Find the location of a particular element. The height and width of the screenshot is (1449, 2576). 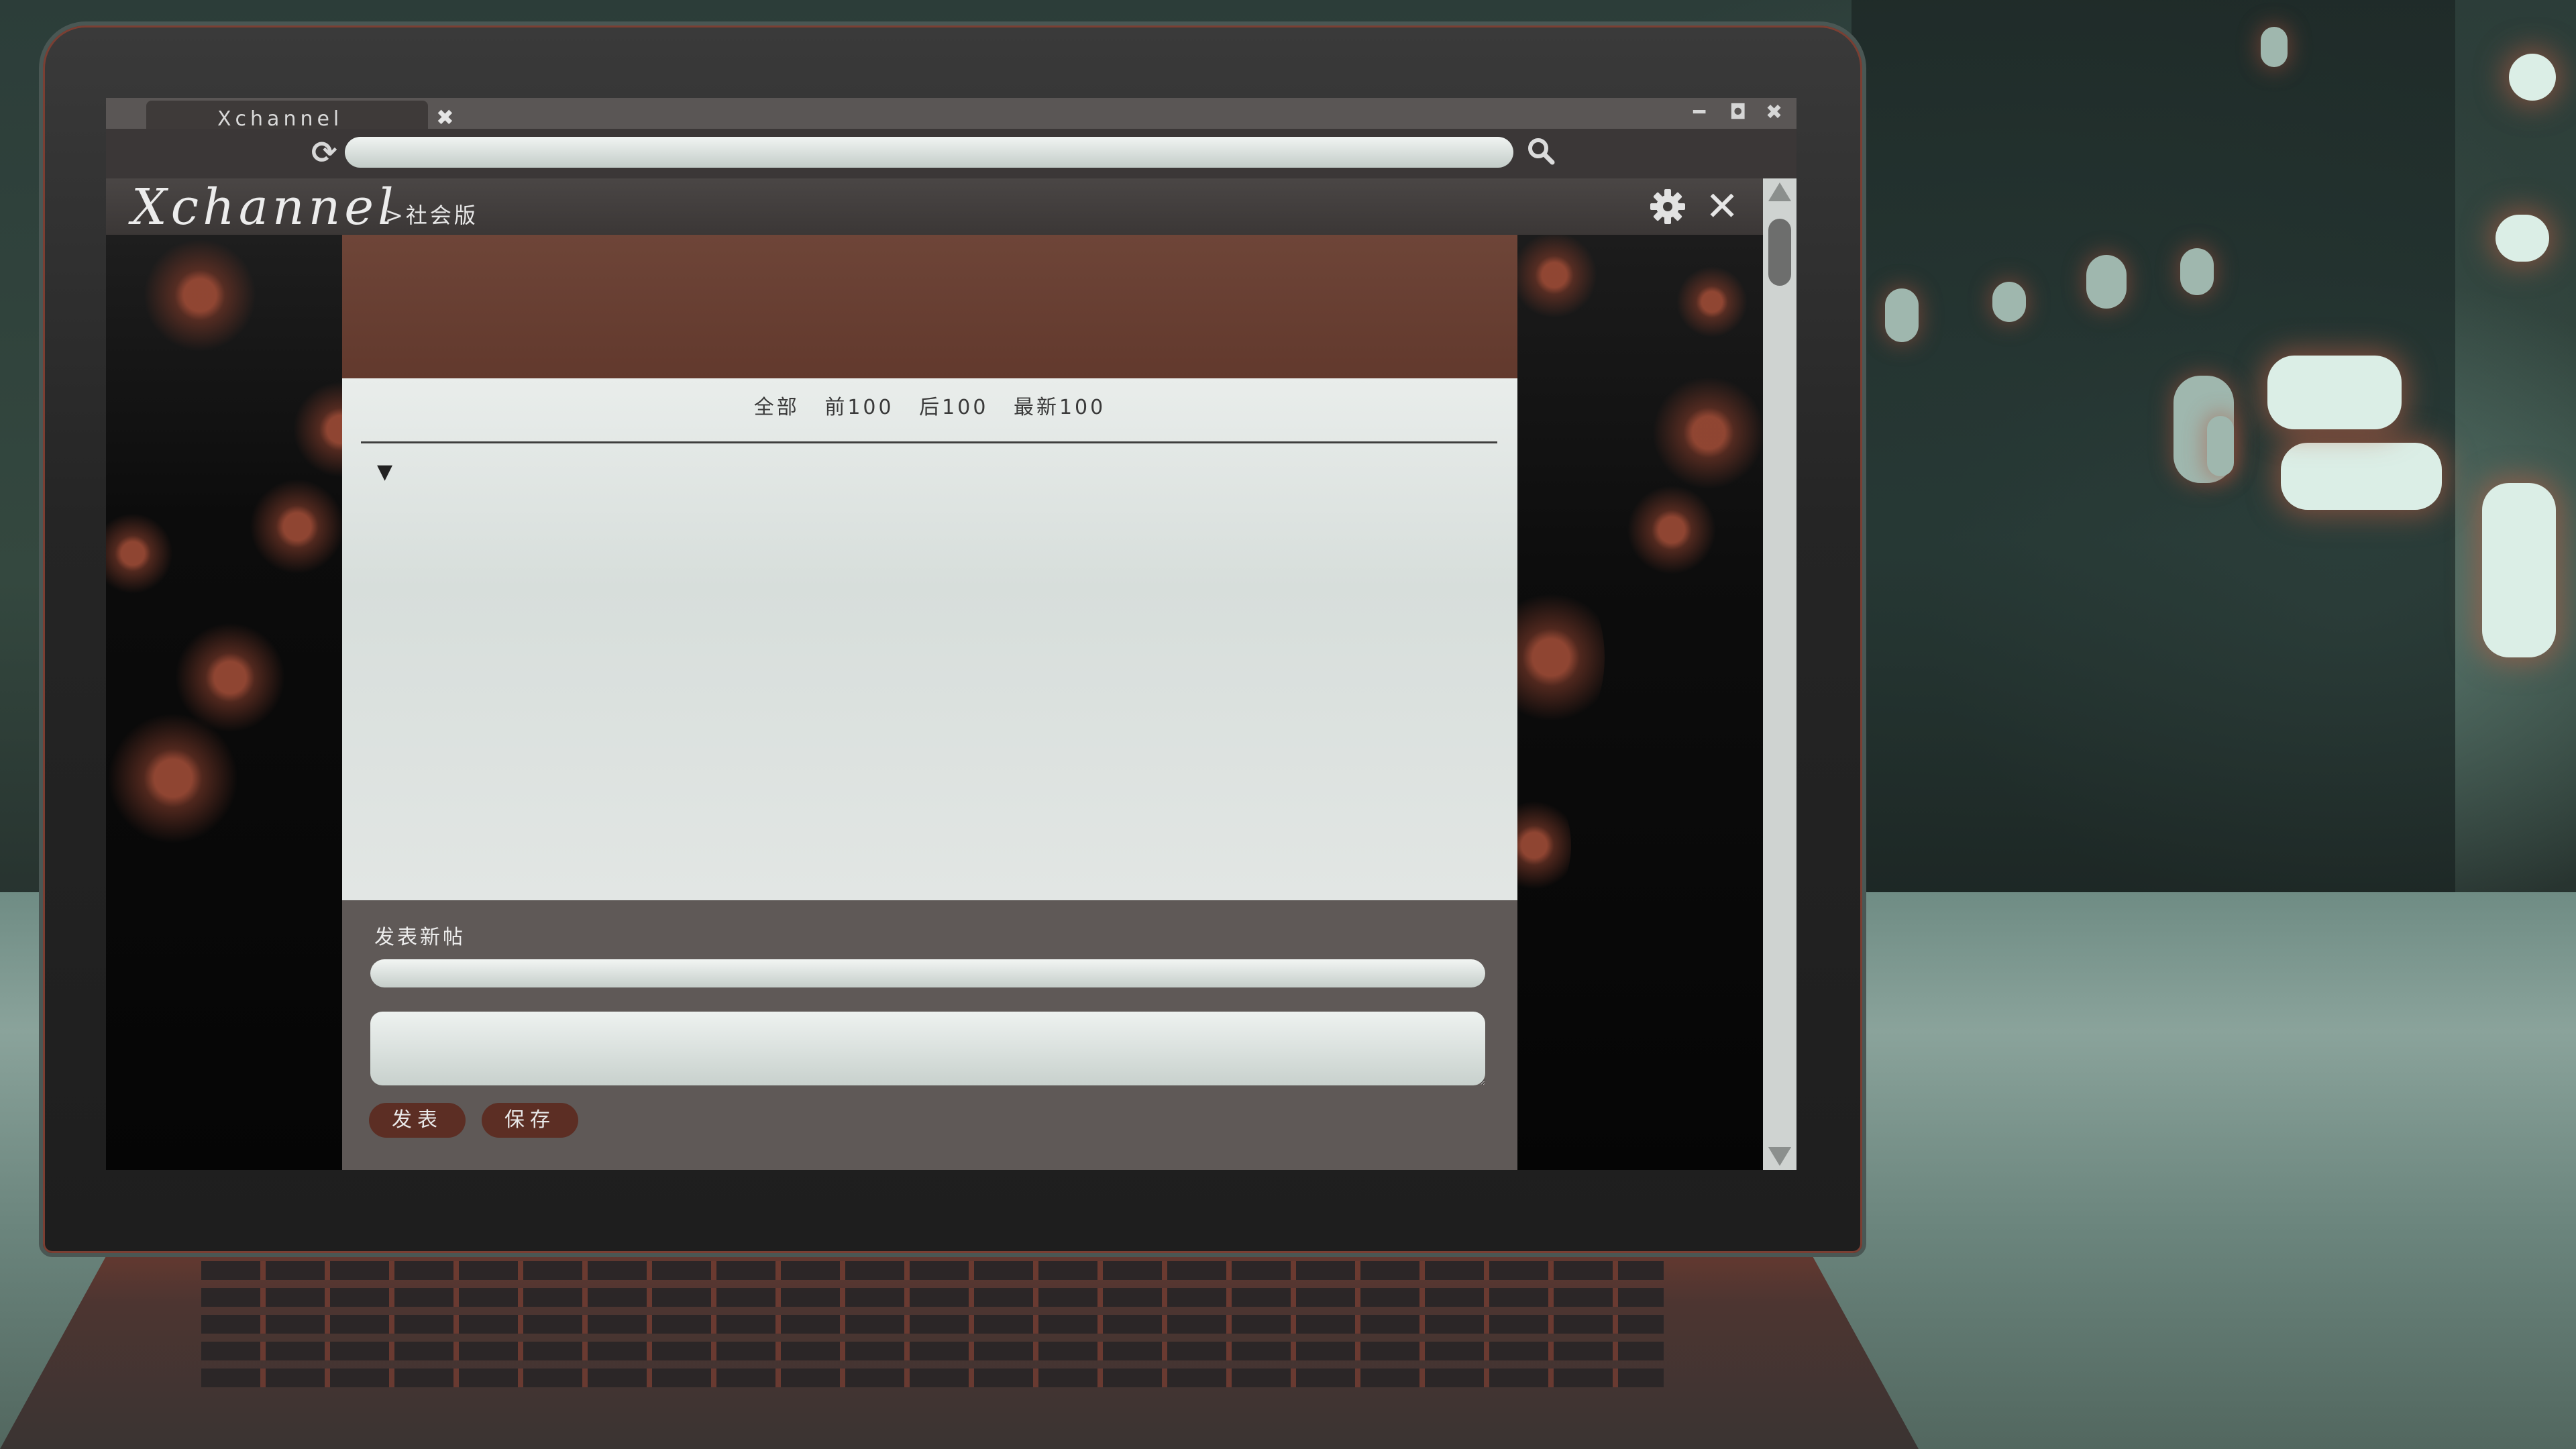

filter-first-100: 前100 is located at coordinates (859, 407).